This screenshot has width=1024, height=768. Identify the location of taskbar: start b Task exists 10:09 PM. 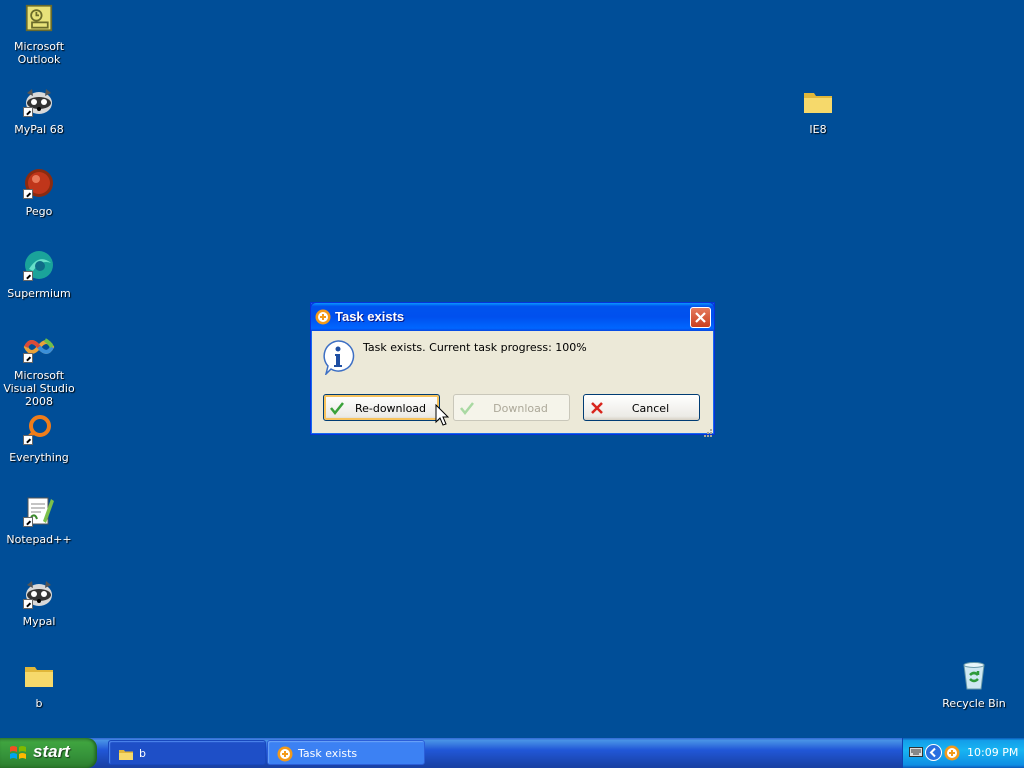
(512, 753).